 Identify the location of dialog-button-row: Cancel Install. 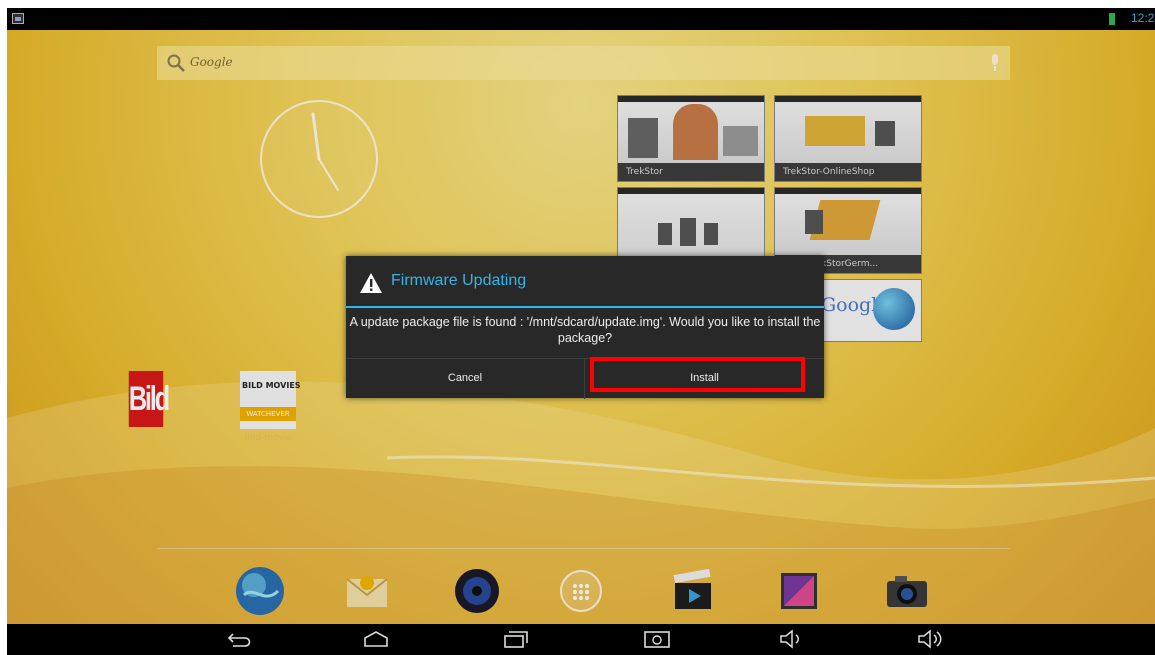
(585, 378).